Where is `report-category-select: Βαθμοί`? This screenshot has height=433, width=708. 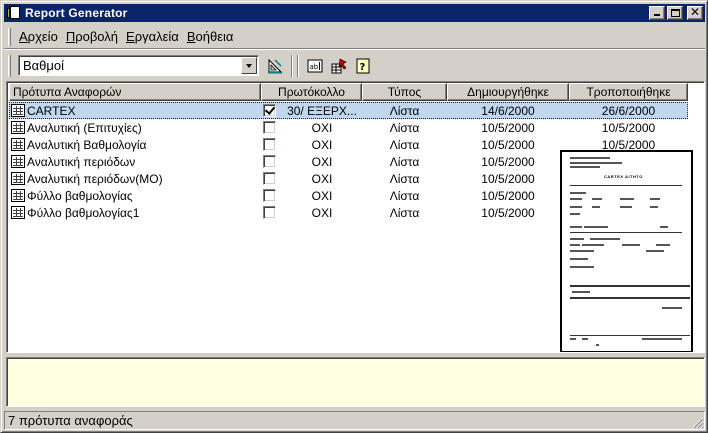
report-category-select: Βαθμοί is located at coordinates (138, 65).